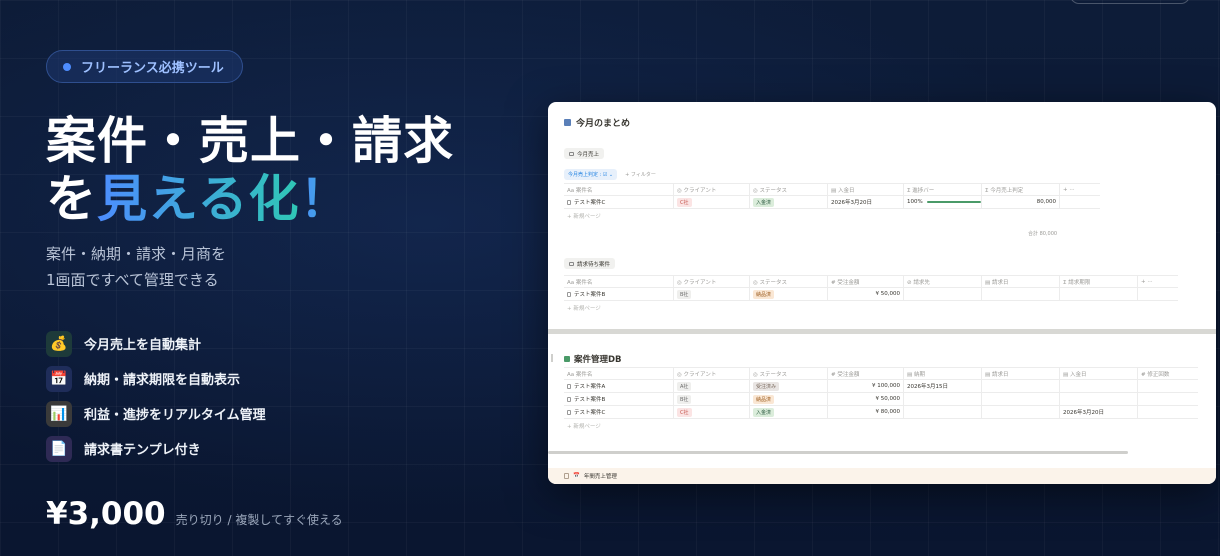 The width and height of the screenshot is (1220, 556). I want to click on filter-chip: 今月売上判定 : ☑ ⌄, so click(591, 174).